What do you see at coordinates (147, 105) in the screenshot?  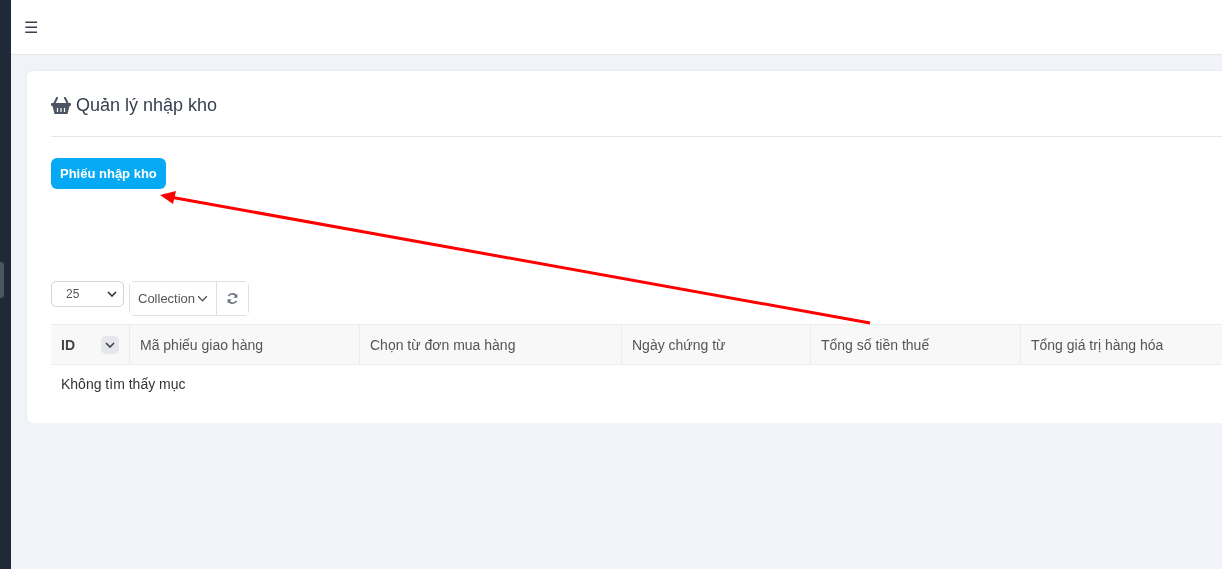 I see `page-title: Quản lý nhập kho` at bounding box center [147, 105].